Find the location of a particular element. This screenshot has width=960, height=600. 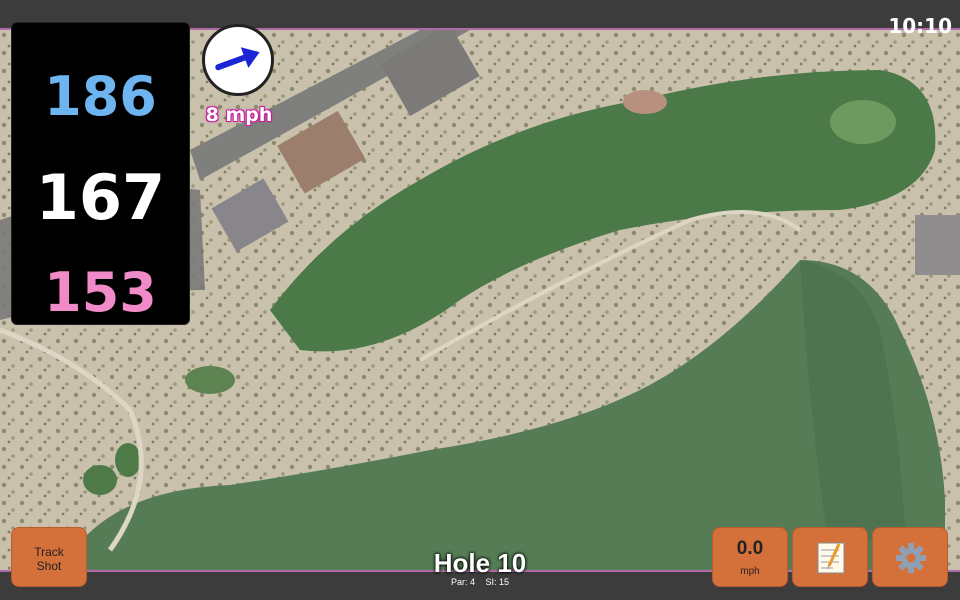

track-shot-button: Track Shot is located at coordinates (49, 557).